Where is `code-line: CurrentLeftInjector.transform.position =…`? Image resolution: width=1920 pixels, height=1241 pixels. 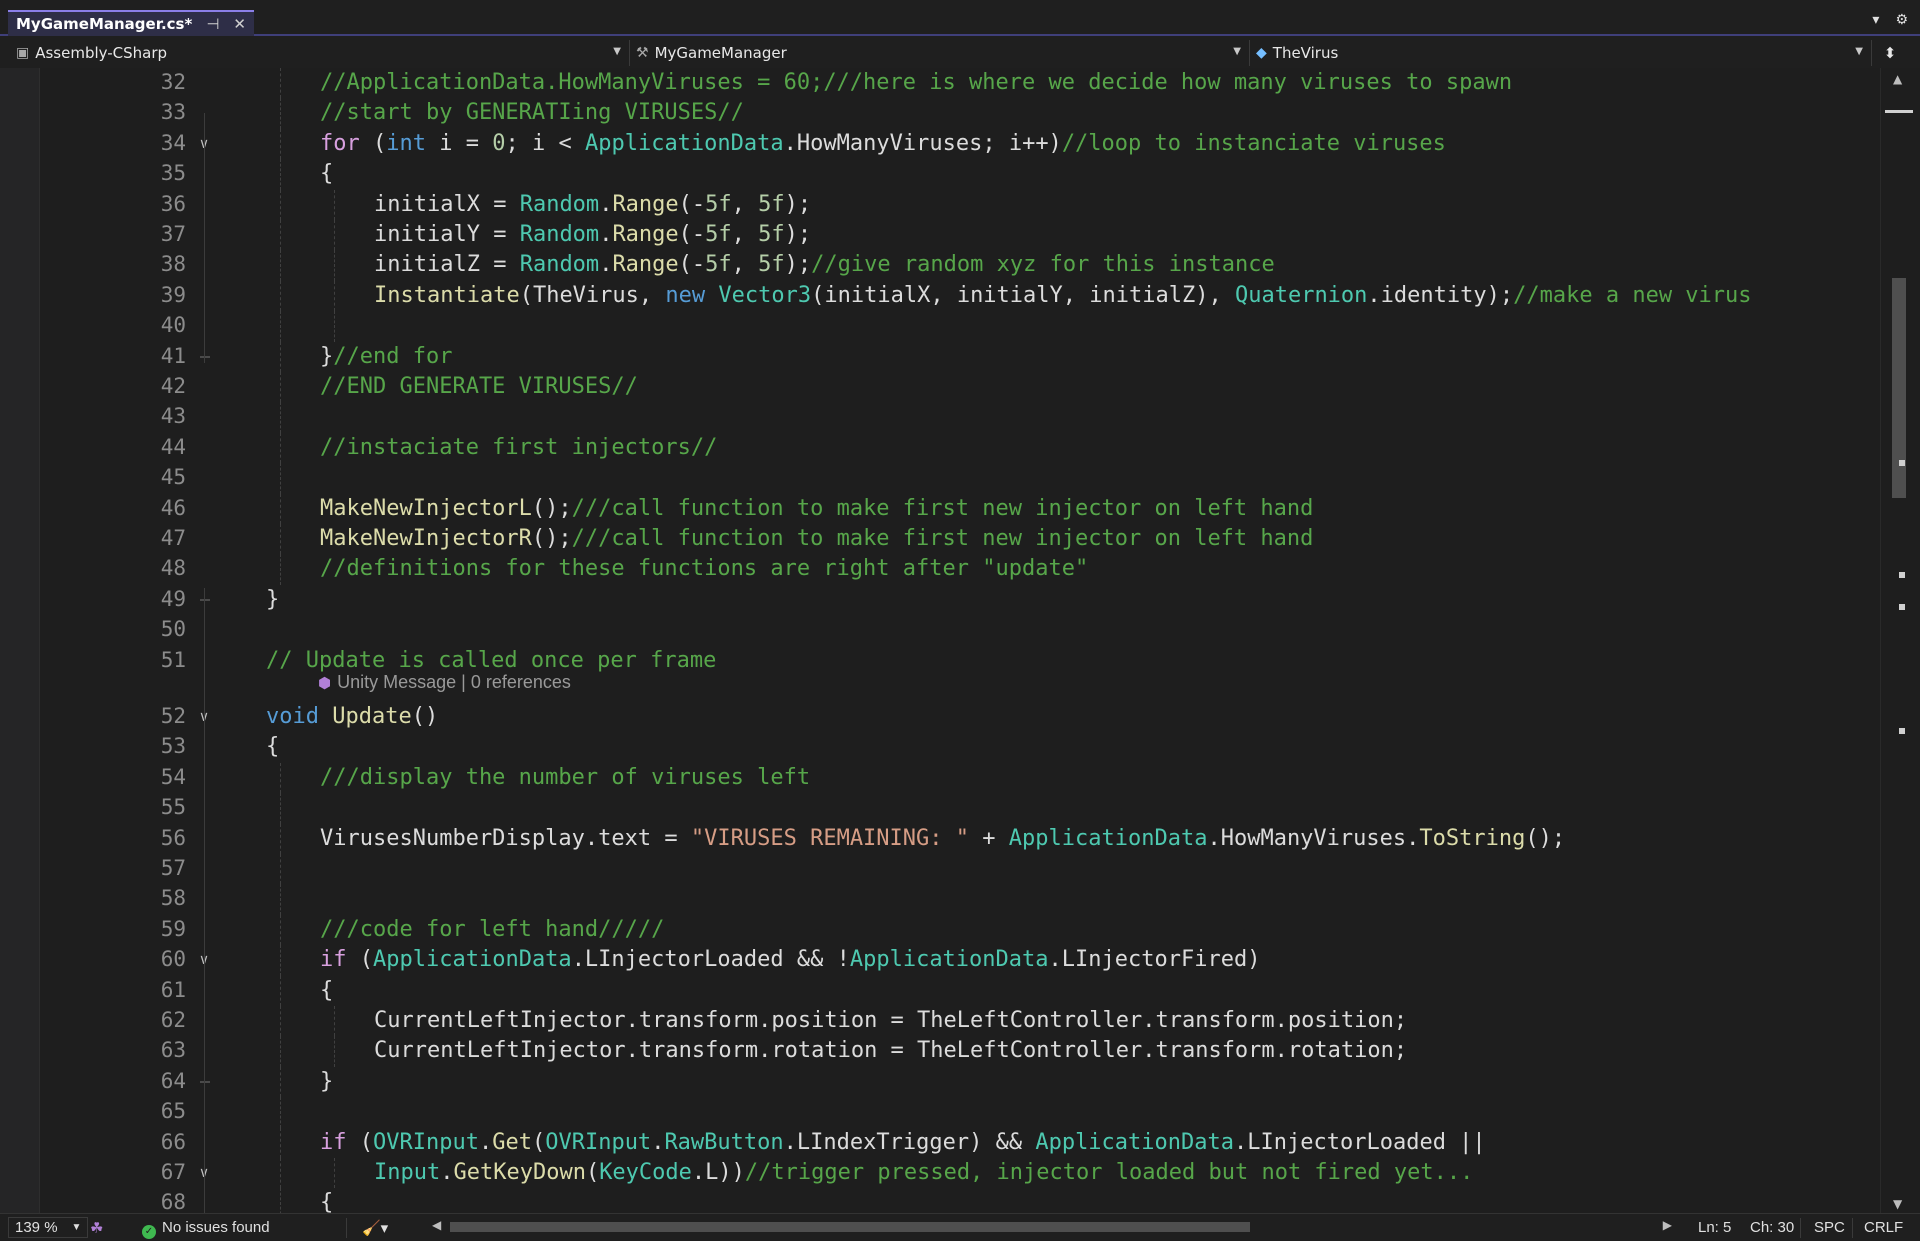 code-line: CurrentLeftInjector.transform.position =… is located at coordinates (890, 1021).